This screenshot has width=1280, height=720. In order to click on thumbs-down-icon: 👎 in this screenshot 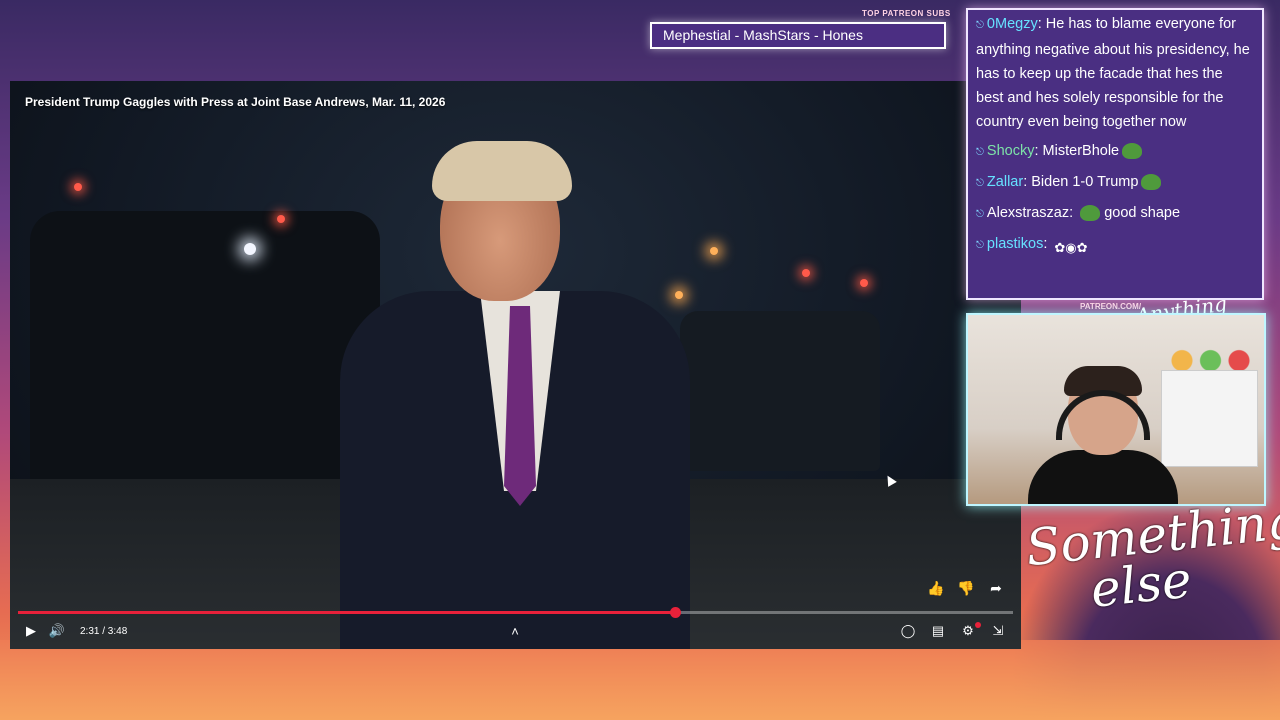, I will do `click(966, 588)`.